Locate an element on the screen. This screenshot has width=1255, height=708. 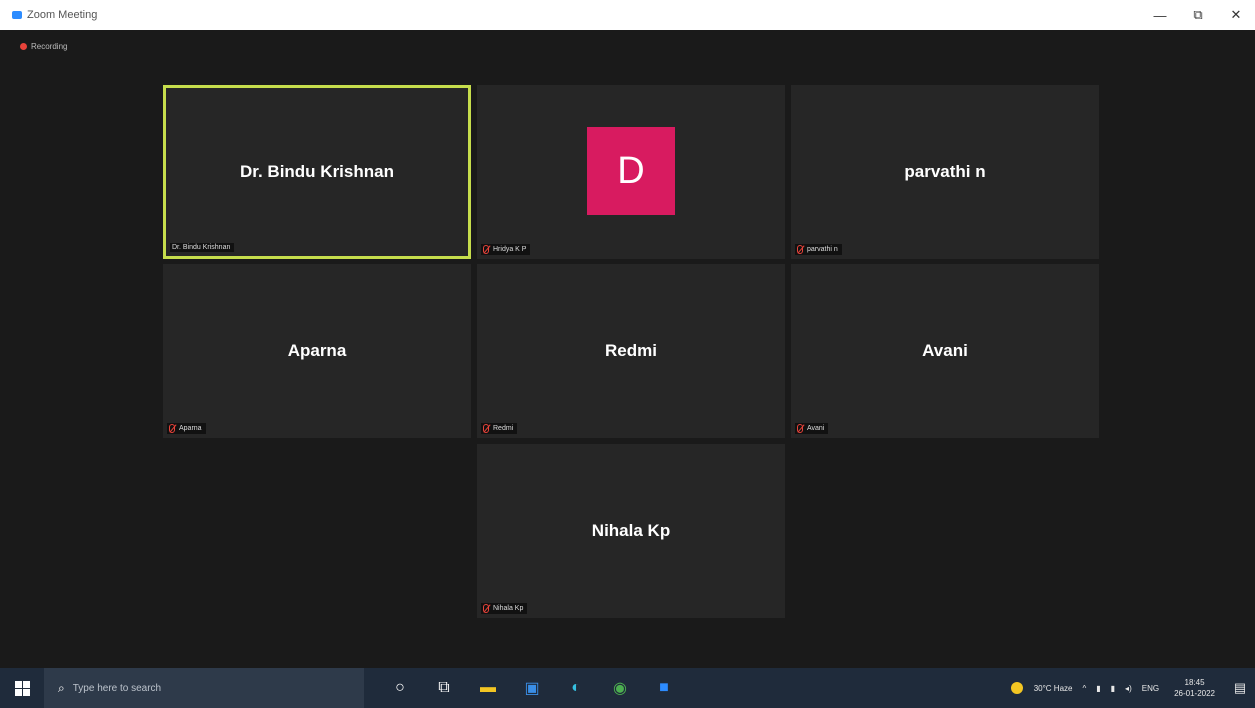
participant-tile: Redmi Redmi is located at coordinates (631, 351).